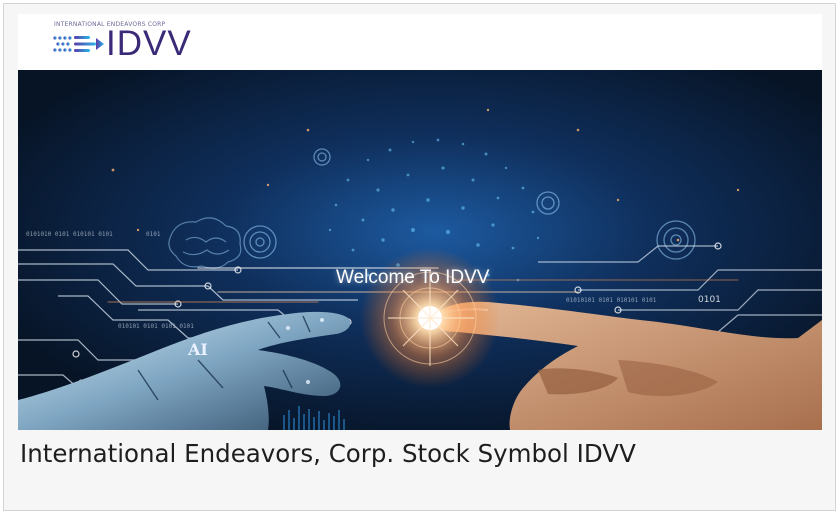  Describe the element at coordinates (420, 42) in the screenshot. I see `site-header: INTERNATIONAL ENDEAVORS CORP IDVV` at that location.